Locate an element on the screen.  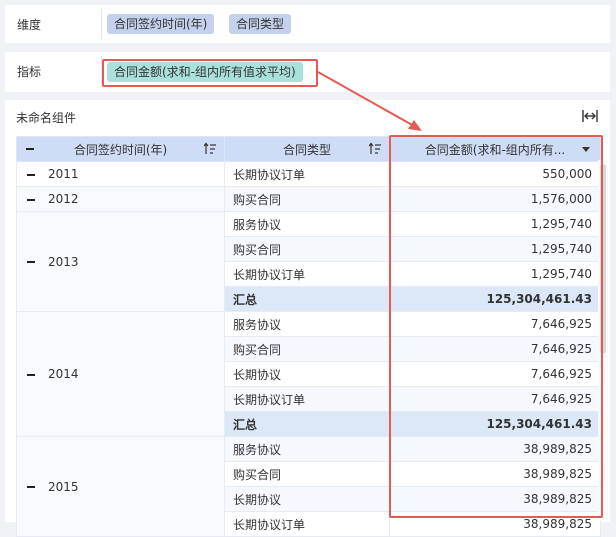
year-label: 2012 is located at coordinates (63, 199).